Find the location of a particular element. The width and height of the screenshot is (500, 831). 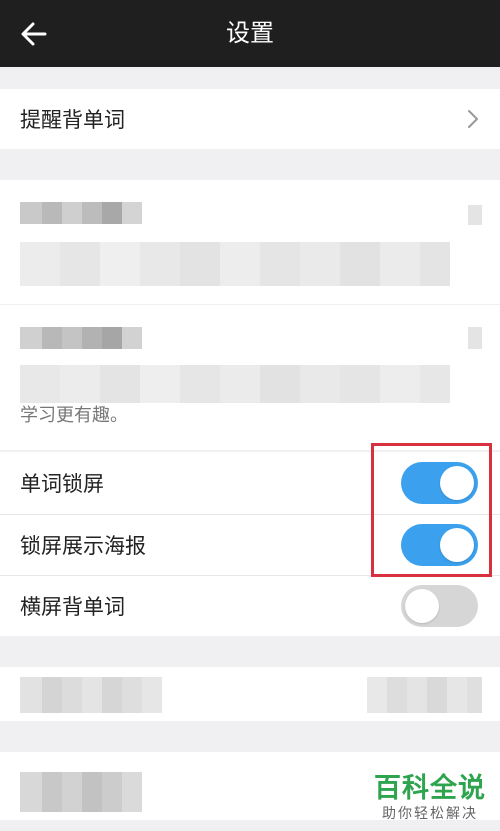

blurred-setting-section is located at coordinates (250, 242).